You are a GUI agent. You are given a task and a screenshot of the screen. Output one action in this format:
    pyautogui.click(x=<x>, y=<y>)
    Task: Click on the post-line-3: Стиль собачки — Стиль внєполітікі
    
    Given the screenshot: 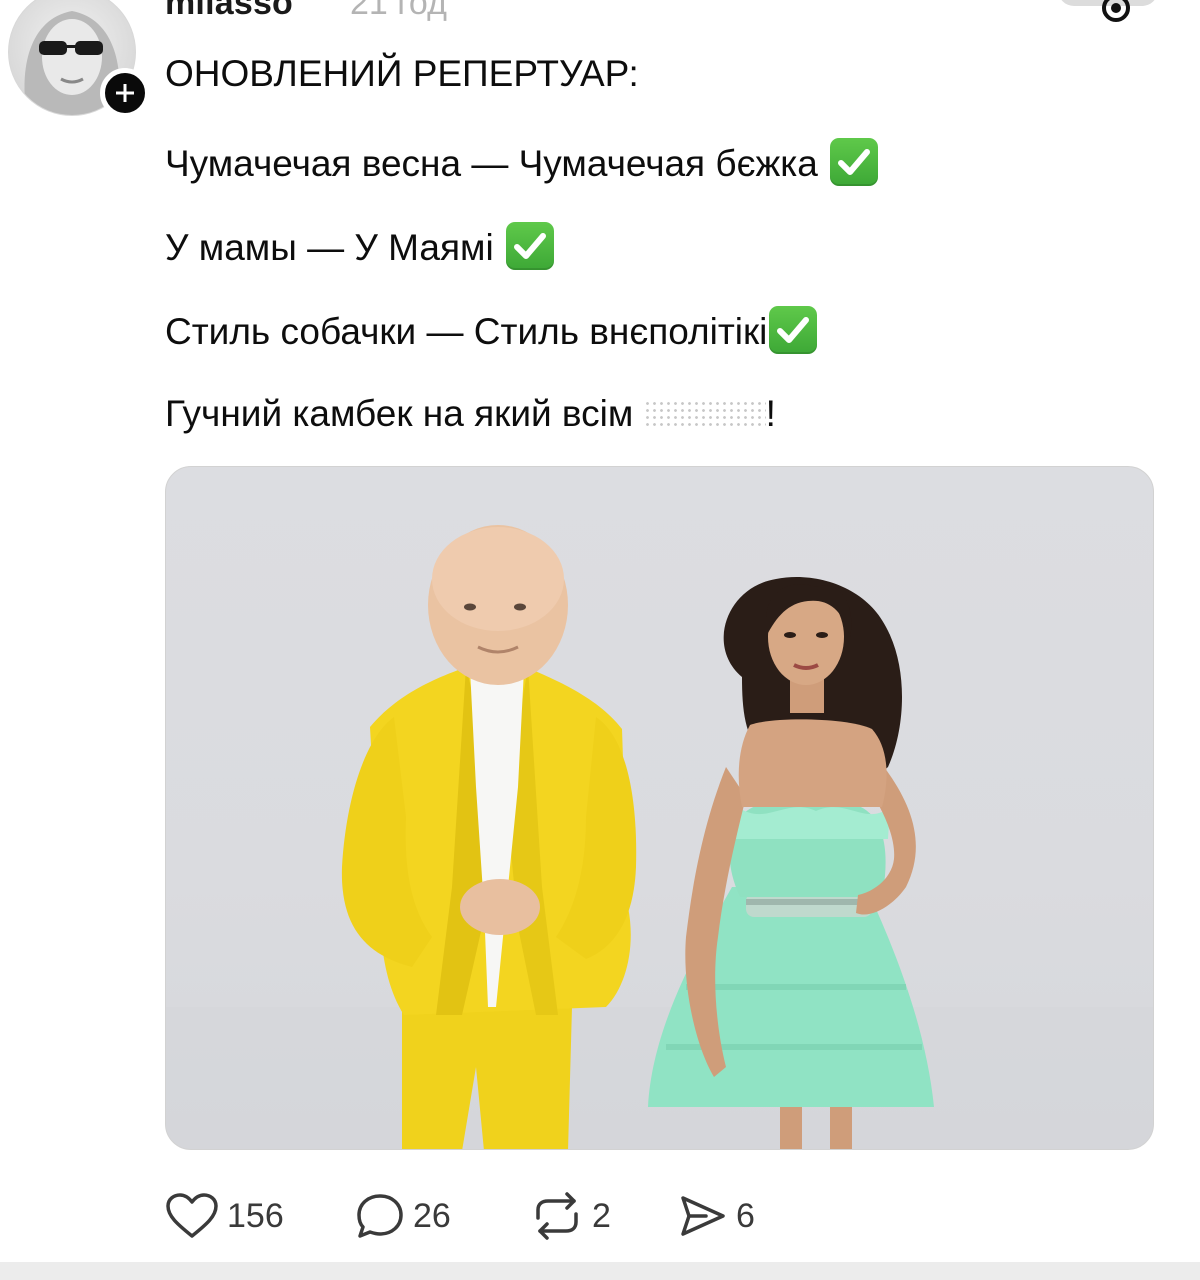 What is the action you would take?
    pyautogui.click(x=491, y=330)
    